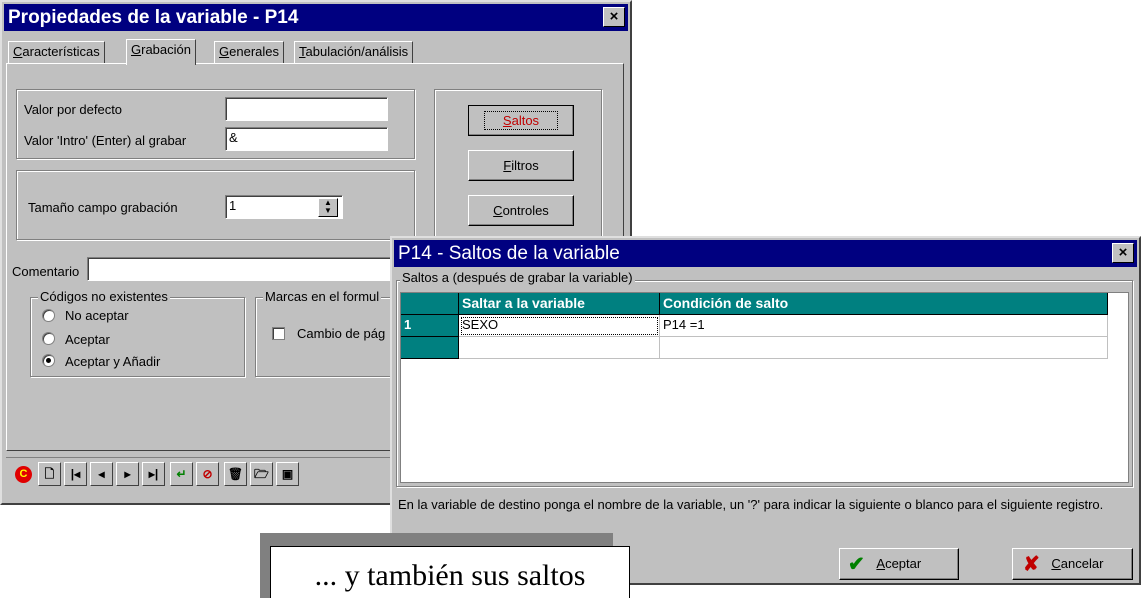  Describe the element at coordinates (899, 564) in the screenshot. I see `aceptar-button: ✔ Aceptar` at that location.